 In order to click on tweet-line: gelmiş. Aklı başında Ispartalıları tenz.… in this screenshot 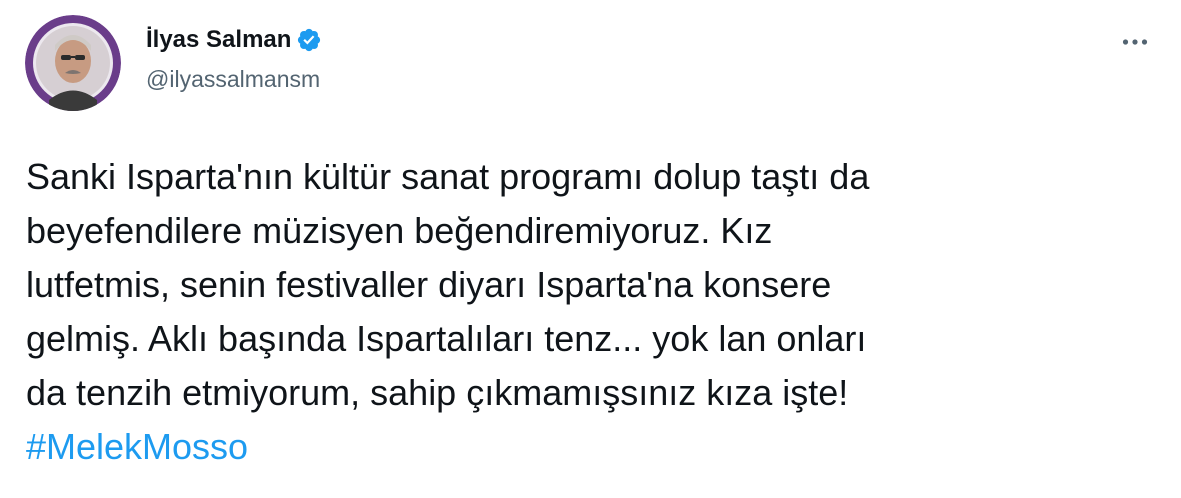, I will do `click(446, 338)`.